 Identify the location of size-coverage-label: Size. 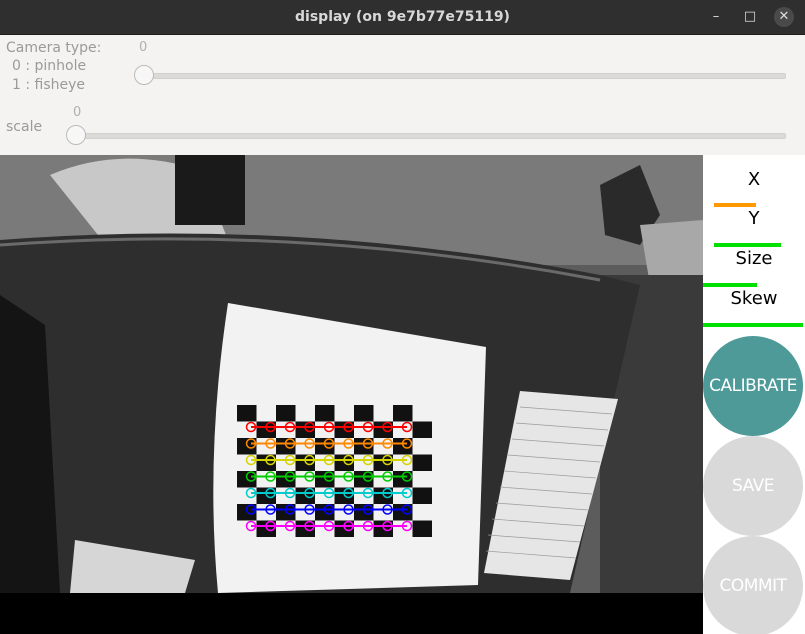
(754, 258).